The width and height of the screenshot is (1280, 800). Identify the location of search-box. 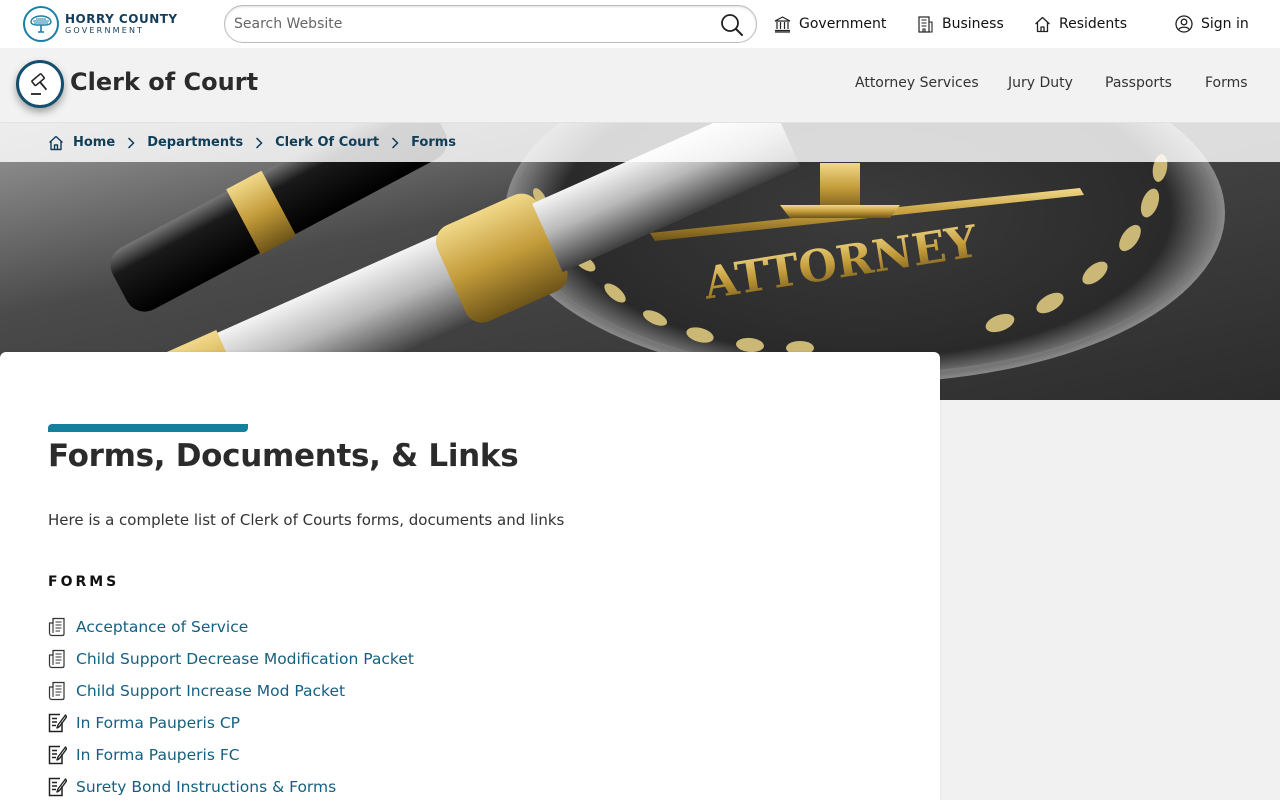
(490, 24).